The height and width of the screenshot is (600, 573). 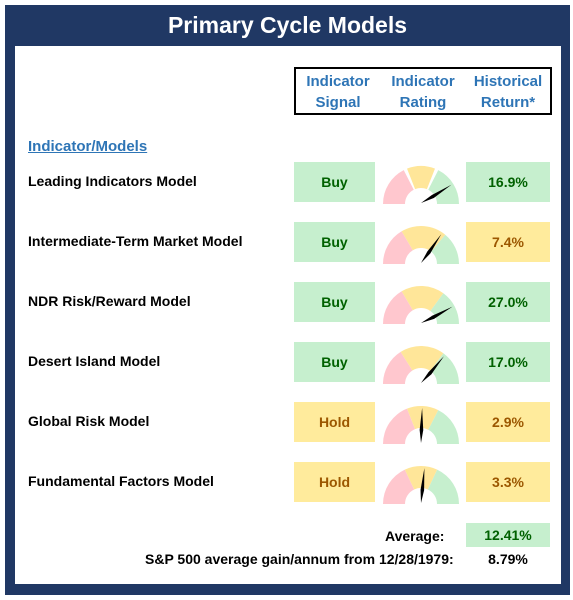 What do you see at coordinates (121, 481) in the screenshot?
I see `model-name: Fundamental Factors Model` at bounding box center [121, 481].